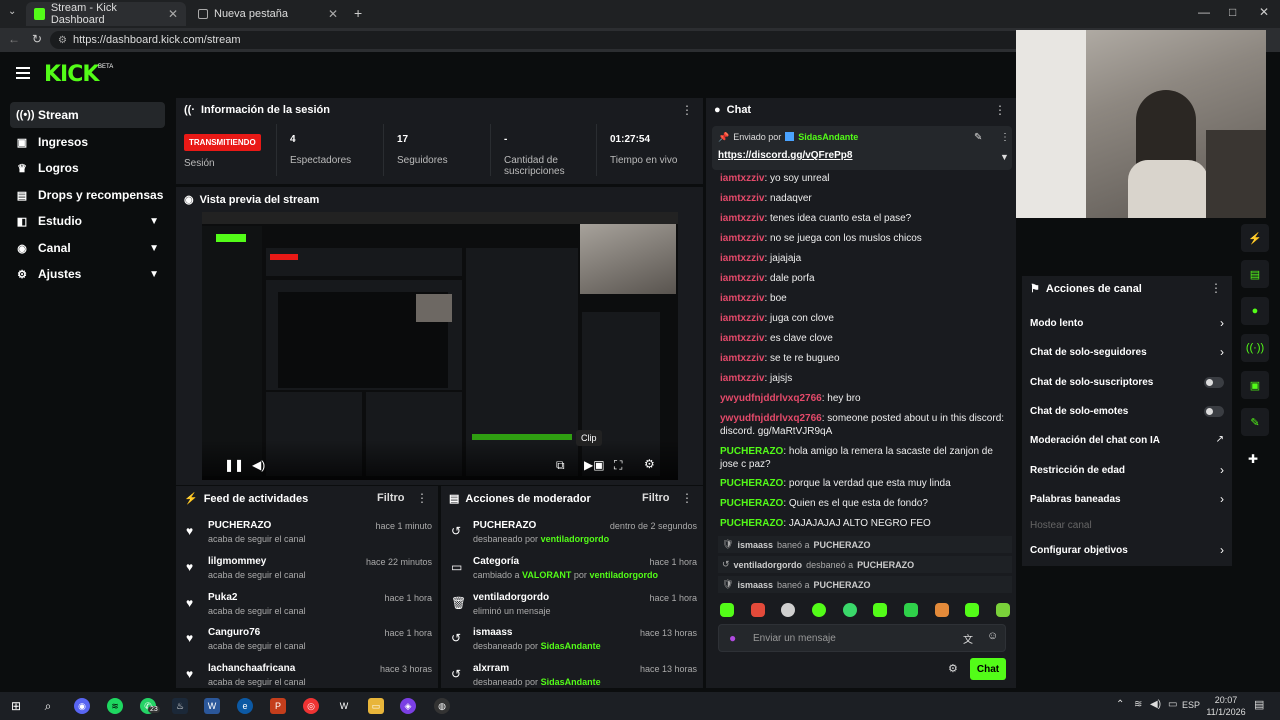  What do you see at coordinates (1125, 499) in the screenshot?
I see `action-banned-words: Palabras baneadas` at bounding box center [1125, 499].